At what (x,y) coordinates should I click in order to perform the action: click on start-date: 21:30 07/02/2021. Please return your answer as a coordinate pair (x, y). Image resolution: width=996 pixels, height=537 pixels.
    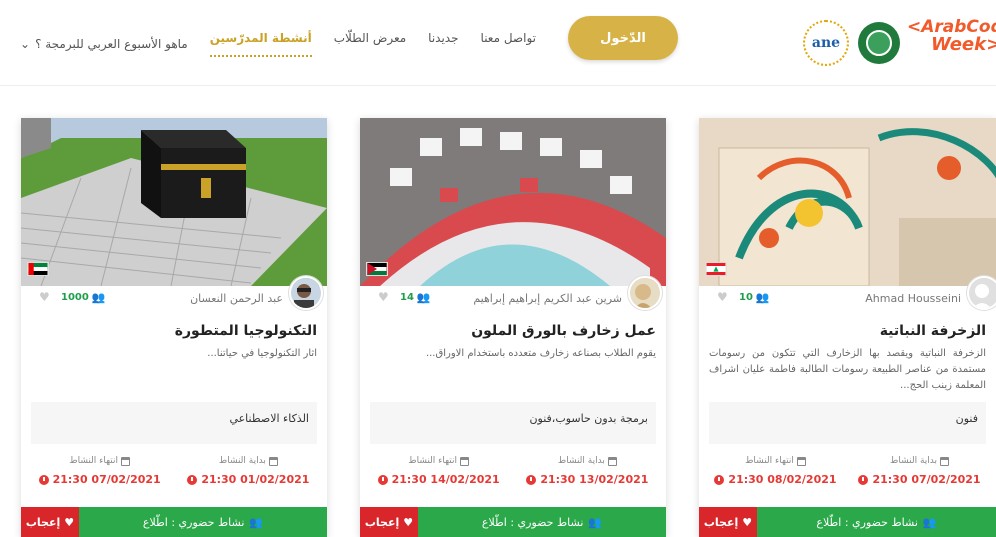
    Looking at the image, I should click on (926, 479).